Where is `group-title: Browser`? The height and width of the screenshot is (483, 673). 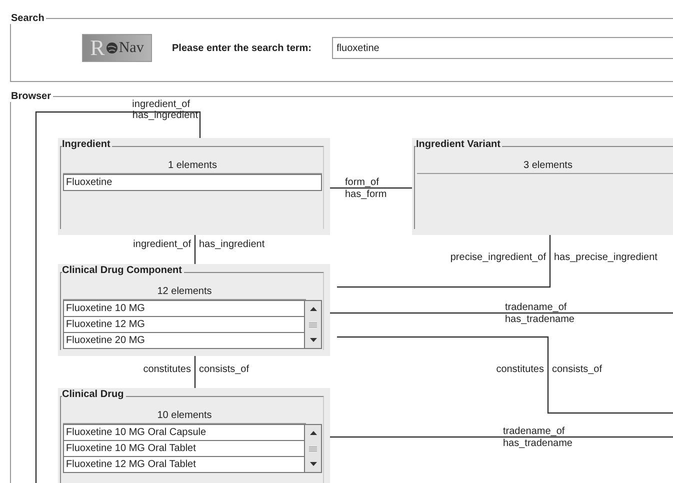 group-title: Browser is located at coordinates (31, 96).